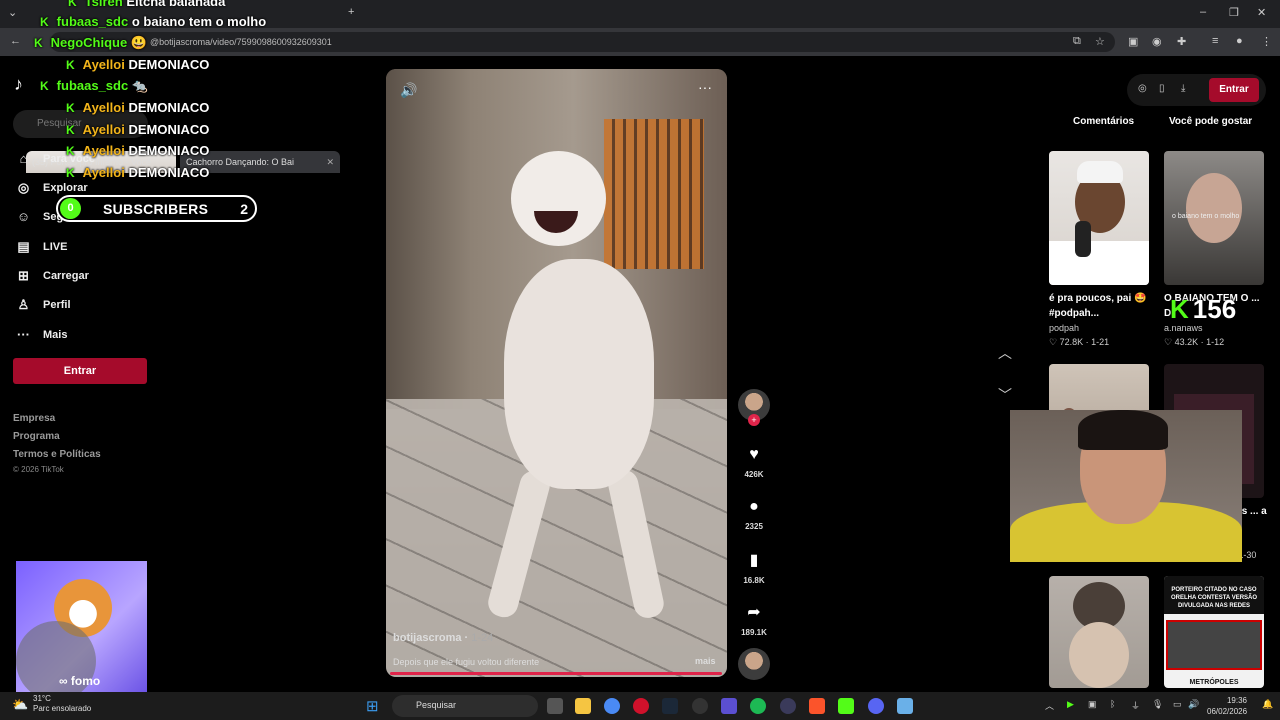  I want to click on weather-widget: 31°C Parc ensolarado, so click(62, 704).